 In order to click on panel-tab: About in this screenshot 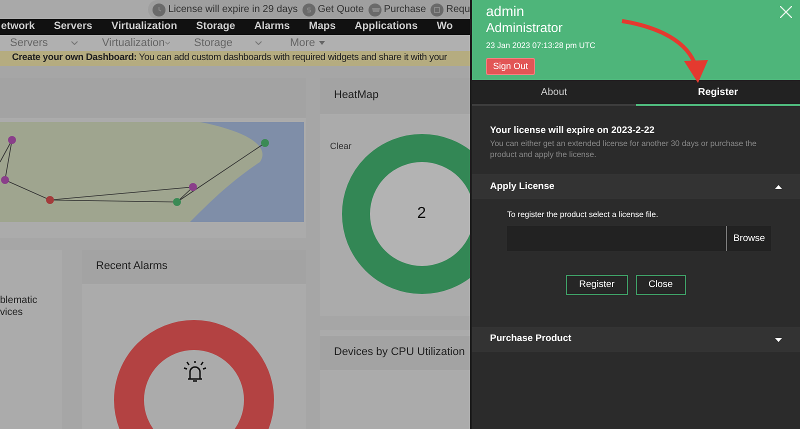, I will do `click(554, 93)`.